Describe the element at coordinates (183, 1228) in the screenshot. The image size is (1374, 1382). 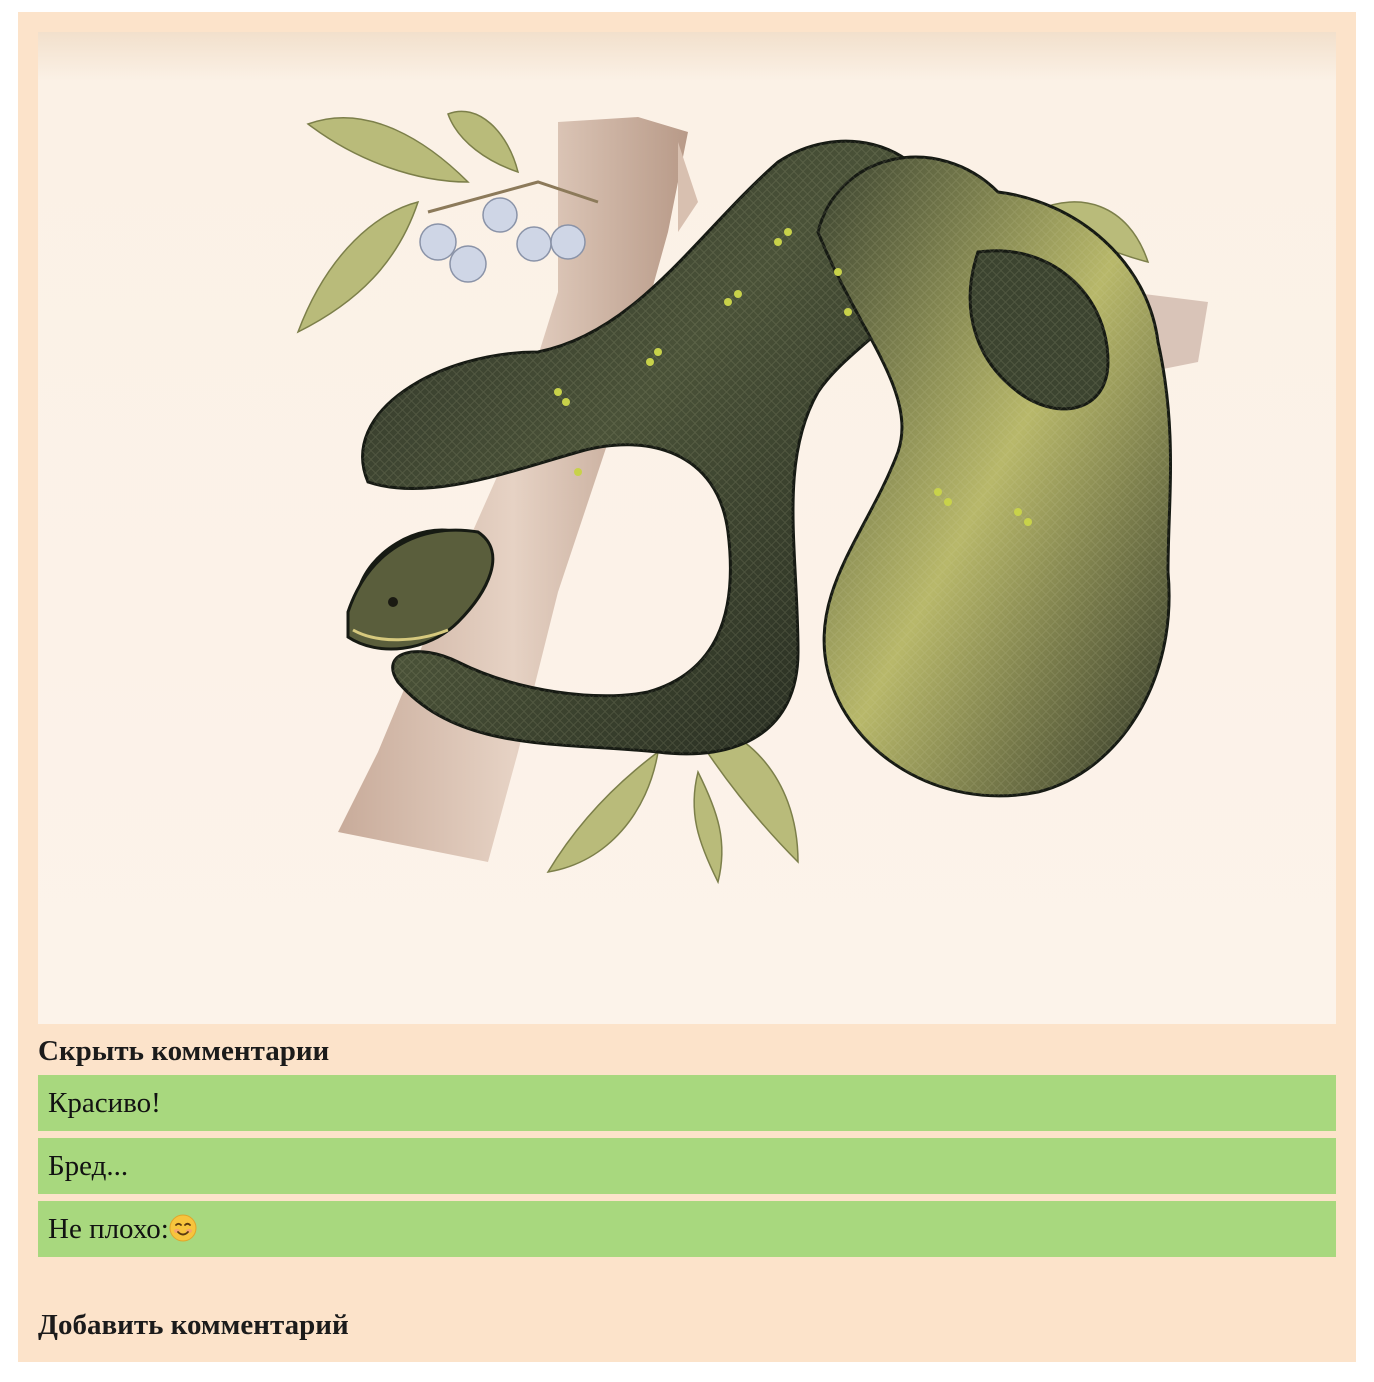
I see `smiling-face-emoji-icon` at that location.